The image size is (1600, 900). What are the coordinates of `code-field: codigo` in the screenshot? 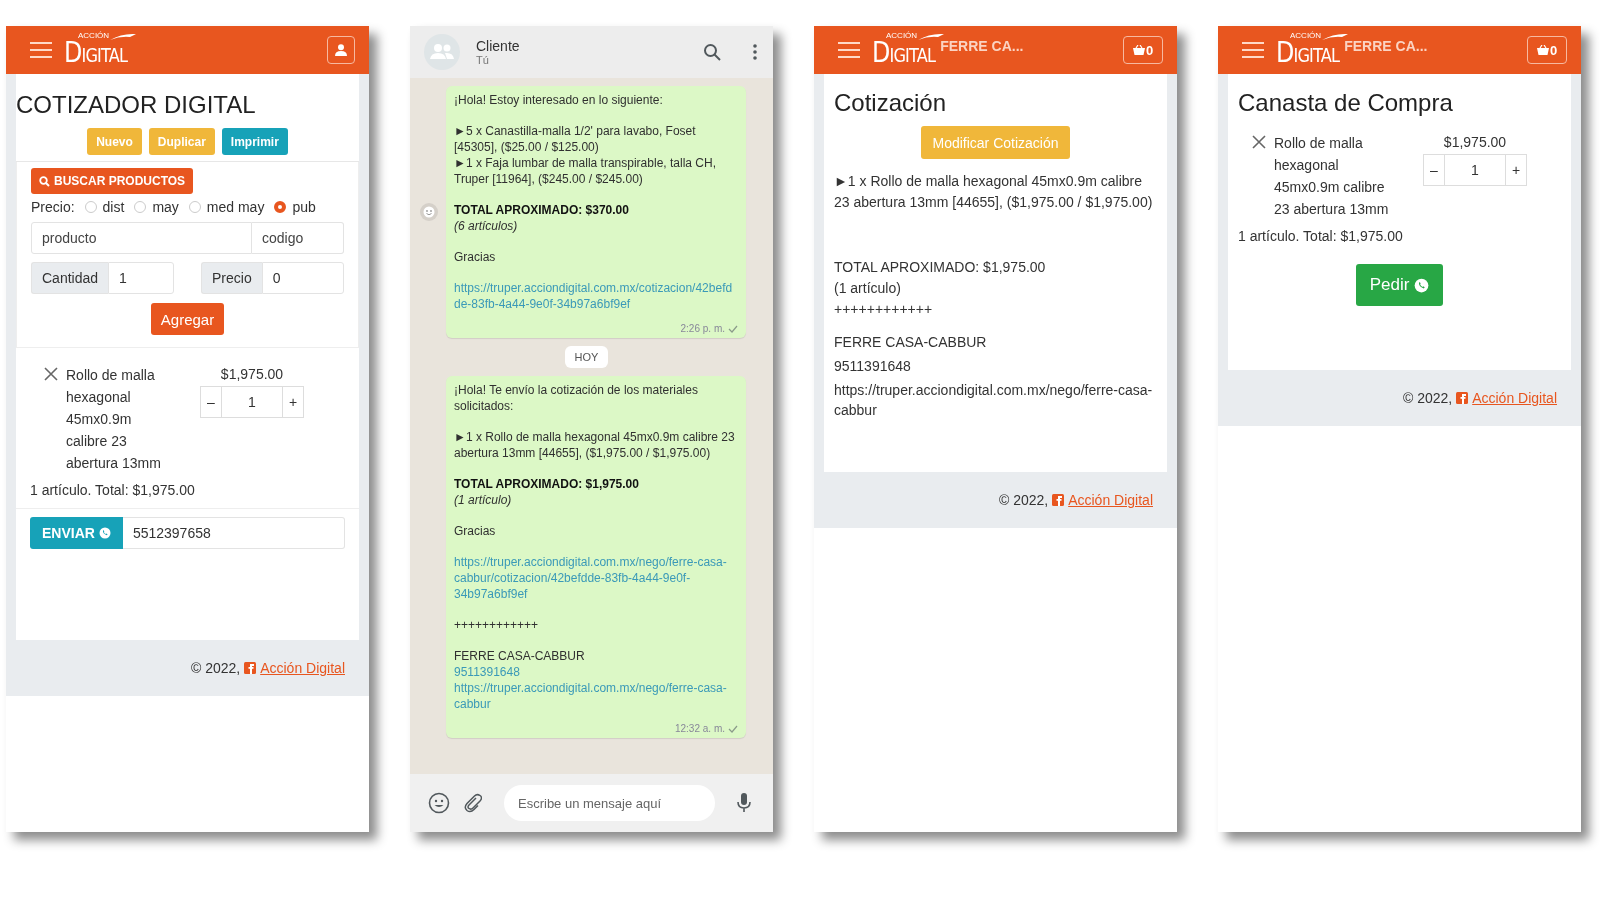 It's located at (298, 238).